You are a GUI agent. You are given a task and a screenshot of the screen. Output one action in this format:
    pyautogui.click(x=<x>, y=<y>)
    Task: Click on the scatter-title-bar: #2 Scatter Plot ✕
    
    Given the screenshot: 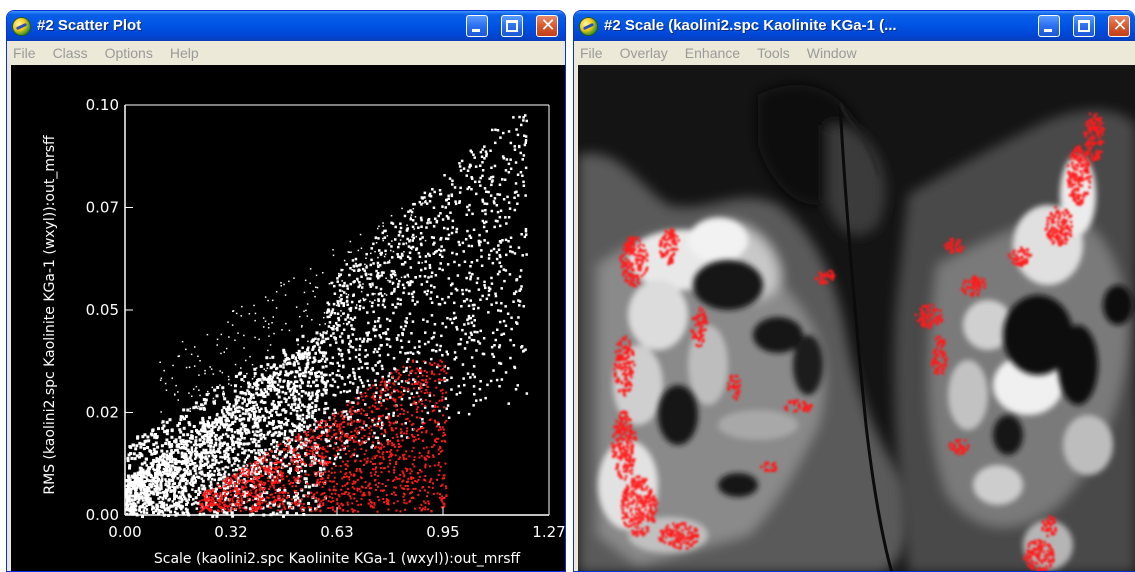 What is the action you would take?
    pyautogui.click(x=286, y=26)
    